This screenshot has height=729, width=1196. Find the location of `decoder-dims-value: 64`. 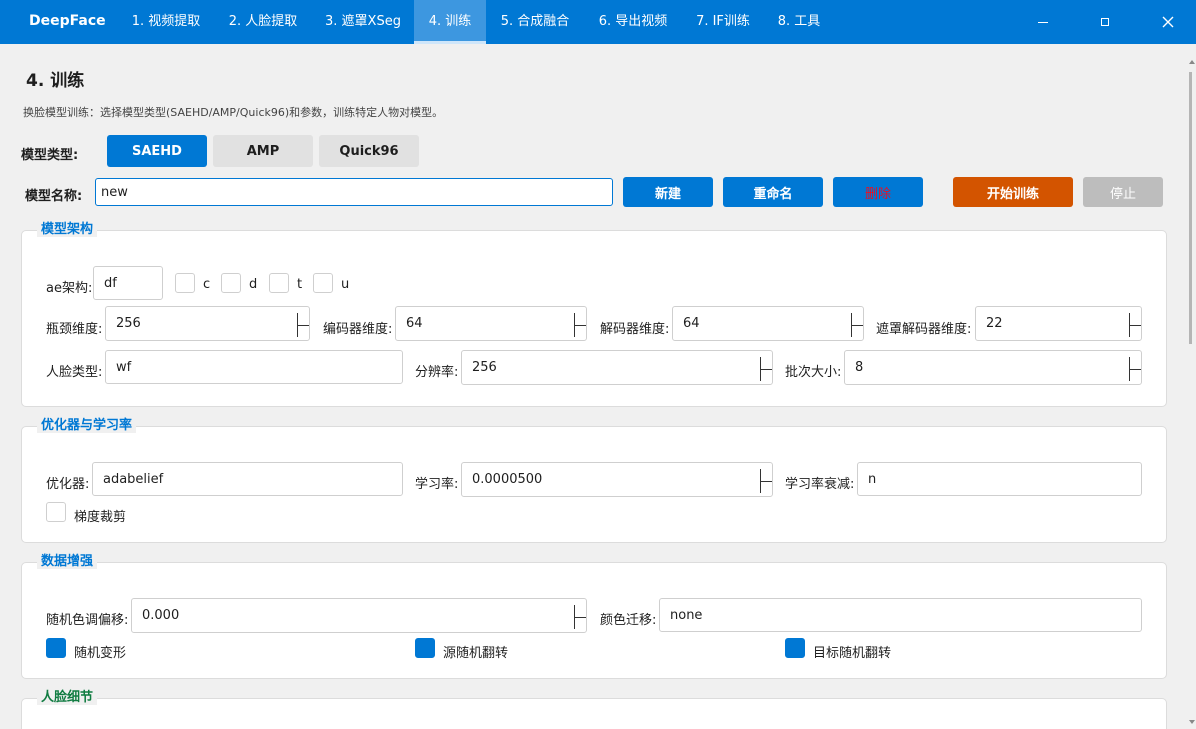

decoder-dims-value: 64 is located at coordinates (691, 323).